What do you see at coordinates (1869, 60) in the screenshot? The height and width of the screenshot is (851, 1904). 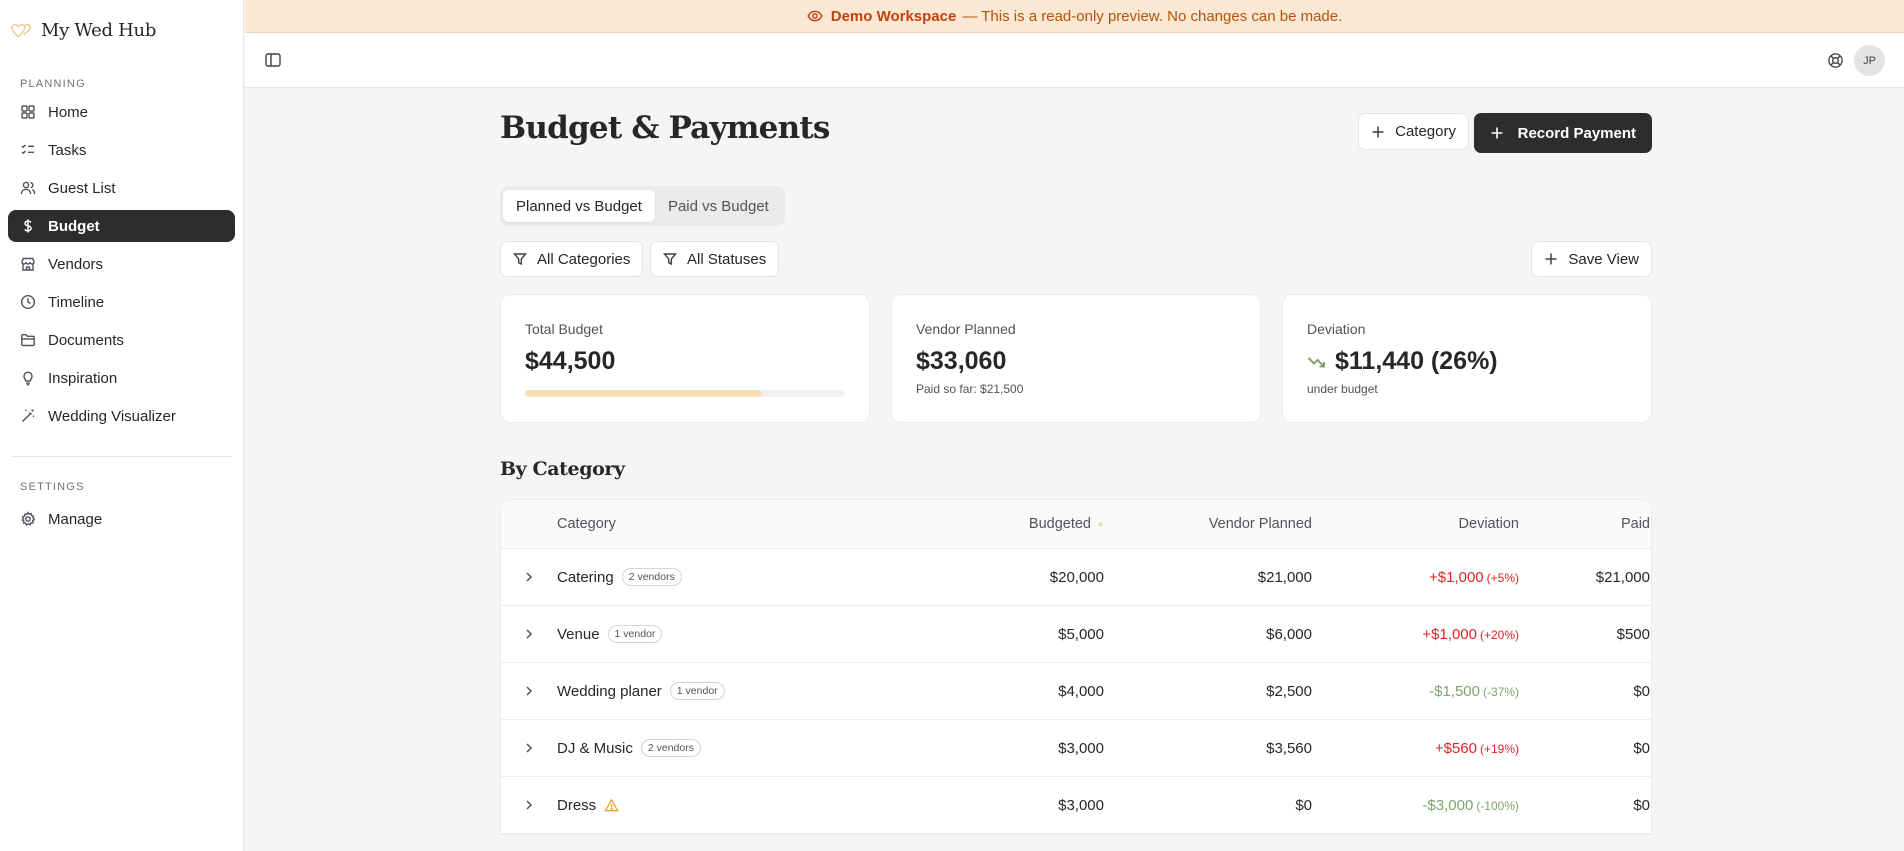 I see `avatar: JP` at bounding box center [1869, 60].